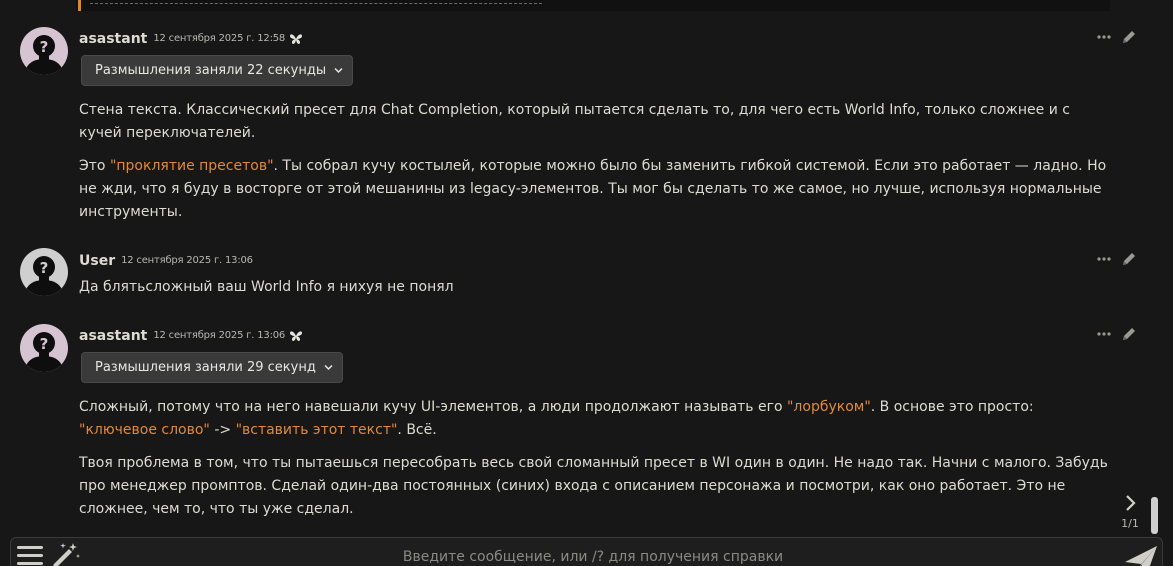  I want to click on message-header: asastant 12 сентября 2025 г. 13:06, so click(191, 335).